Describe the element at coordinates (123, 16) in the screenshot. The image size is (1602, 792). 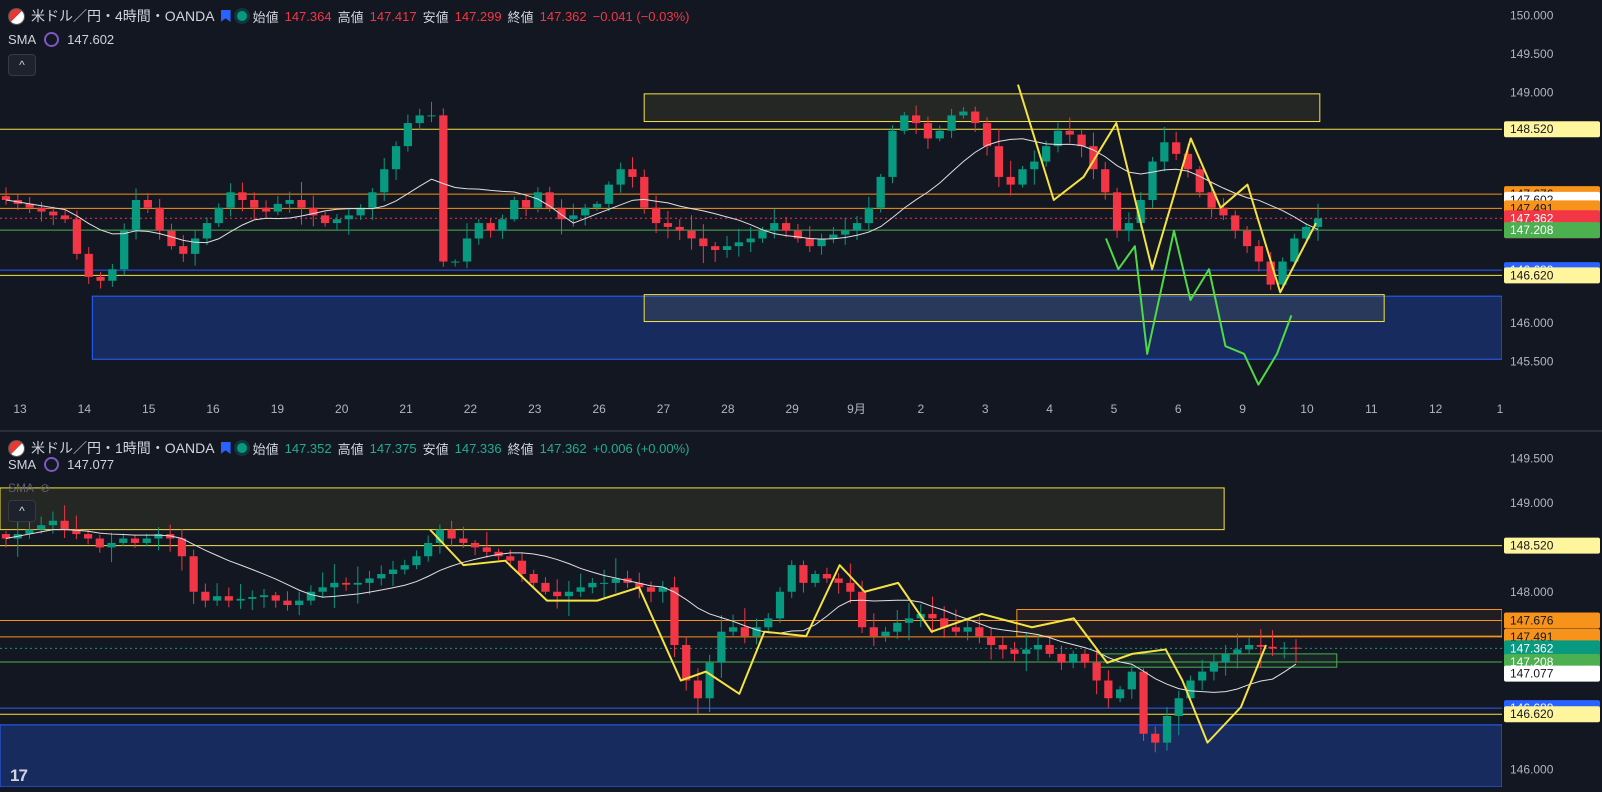
I see `symbol-title: 米ドル／円・4時間・OANDA` at that location.